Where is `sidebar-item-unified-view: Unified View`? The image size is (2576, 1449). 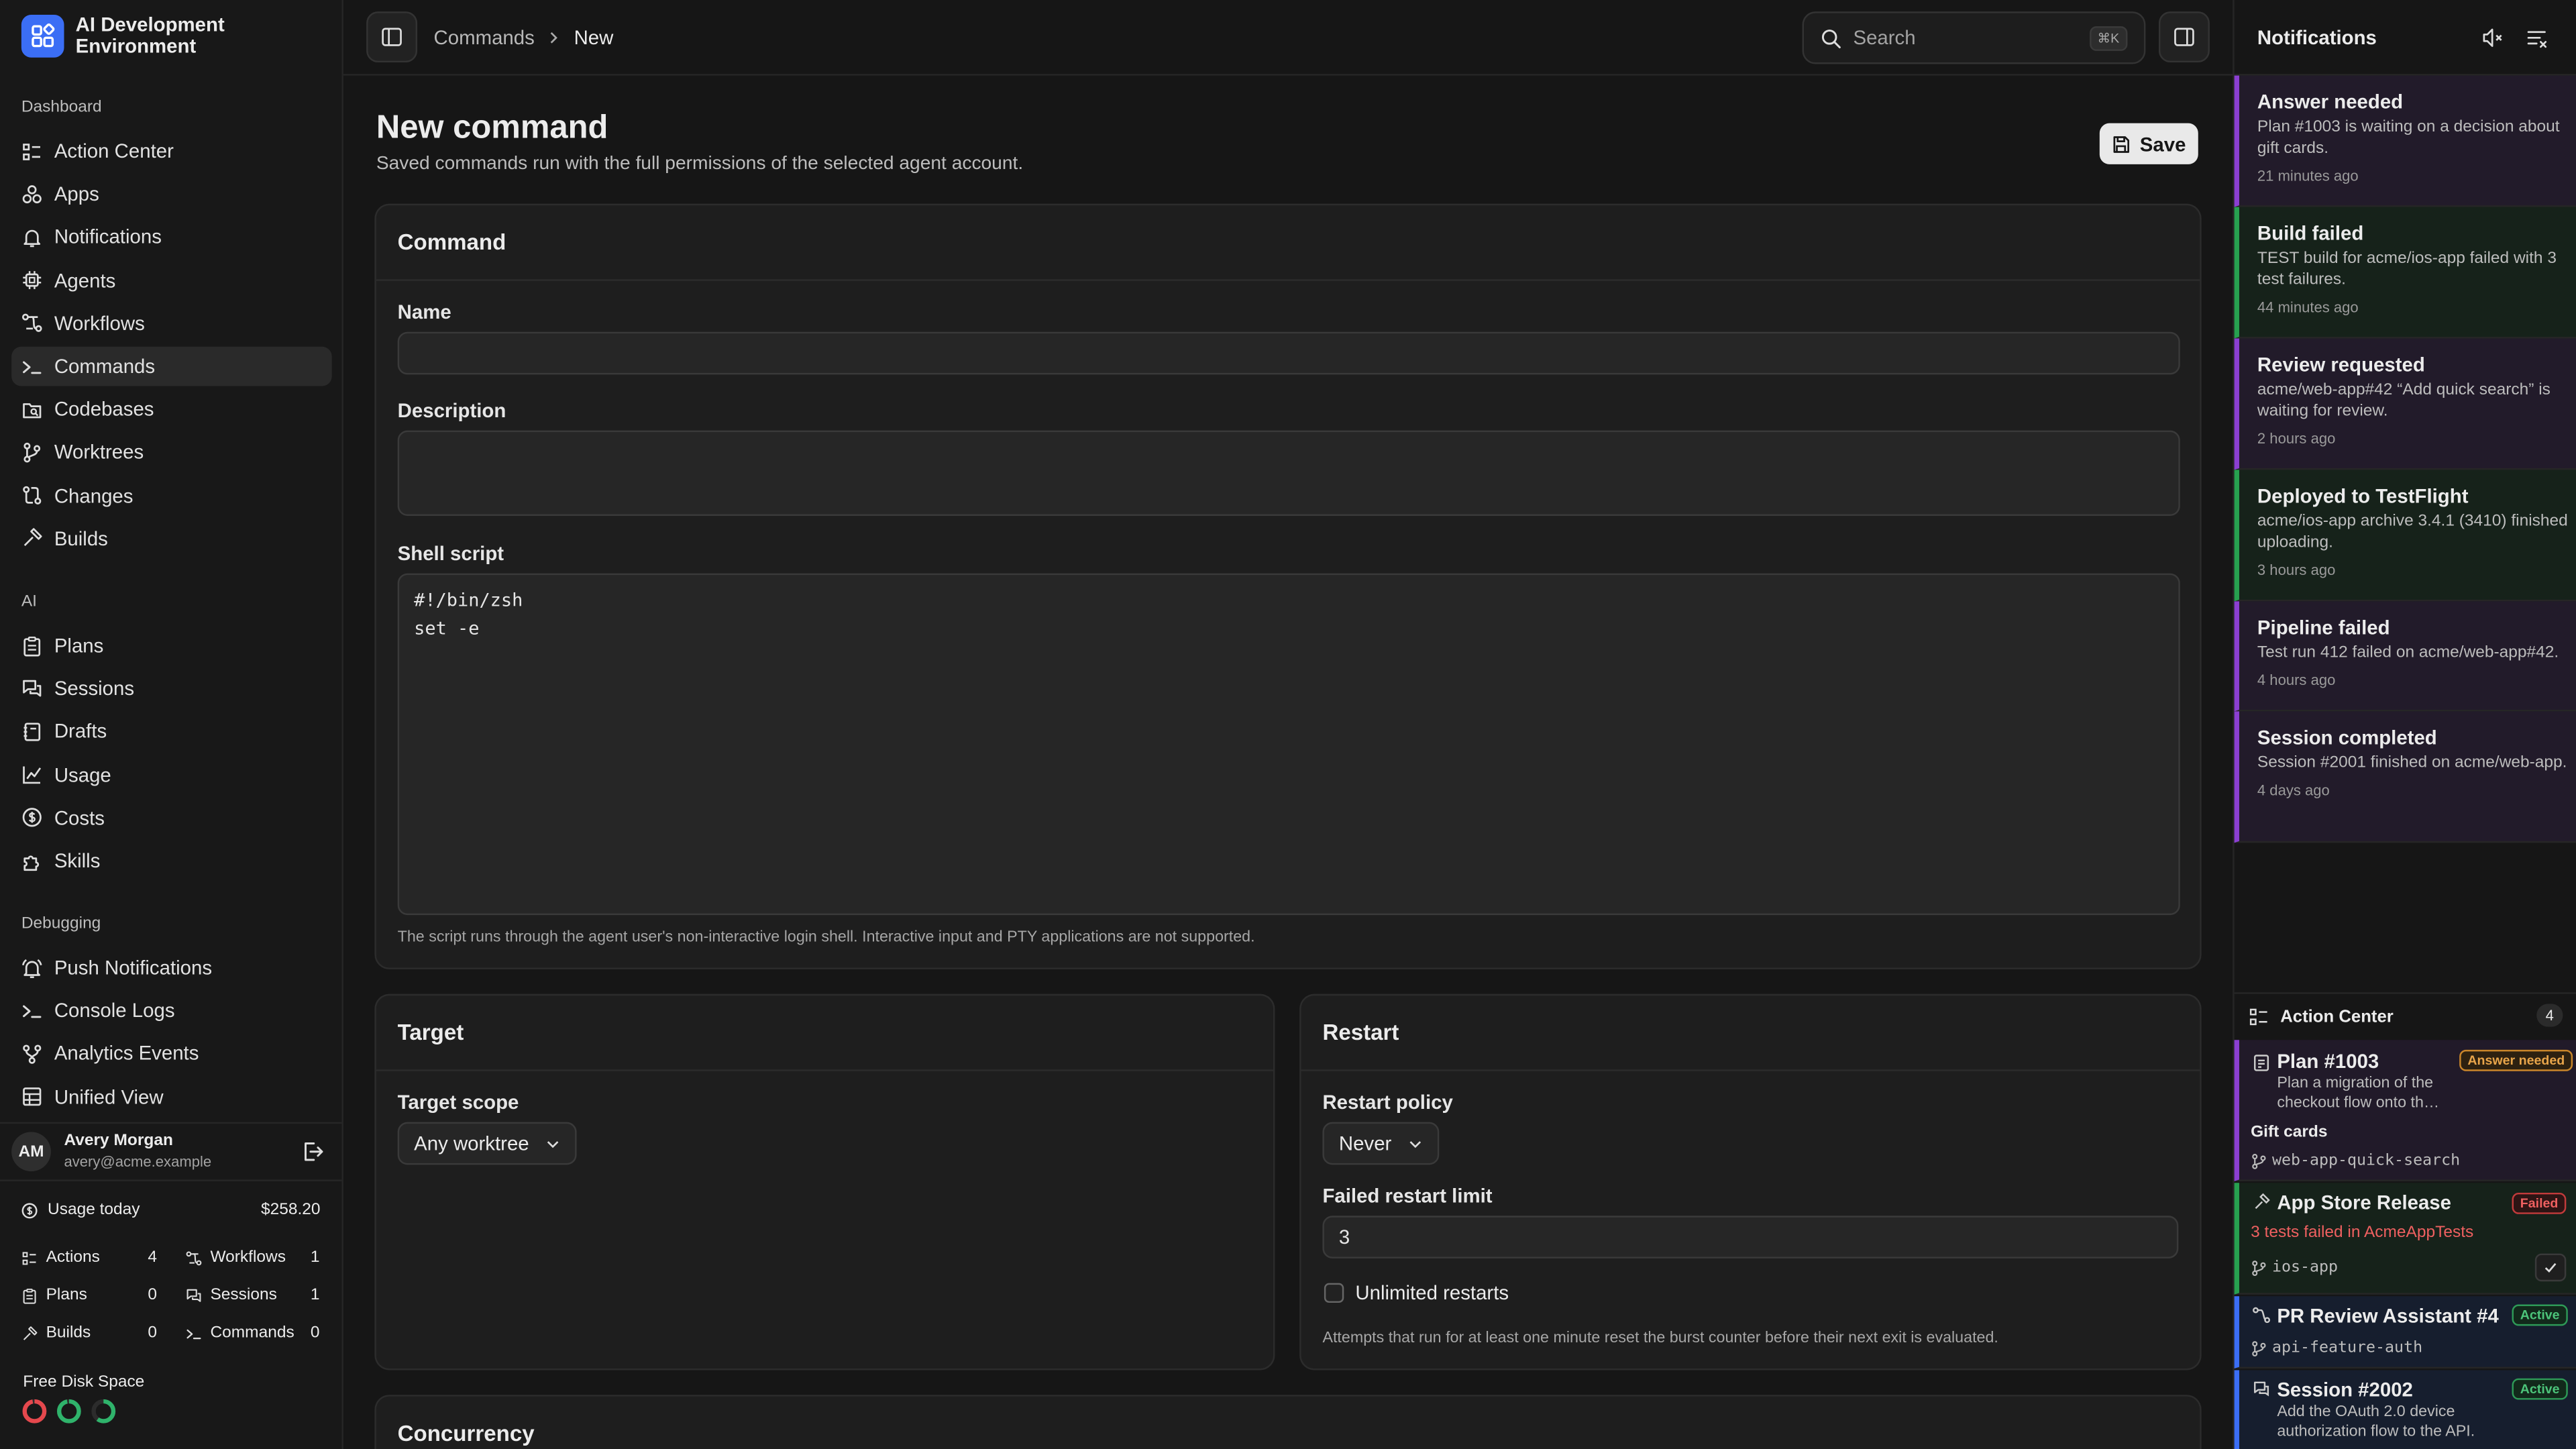 sidebar-item-unified-view: Unified View is located at coordinates (171, 1097).